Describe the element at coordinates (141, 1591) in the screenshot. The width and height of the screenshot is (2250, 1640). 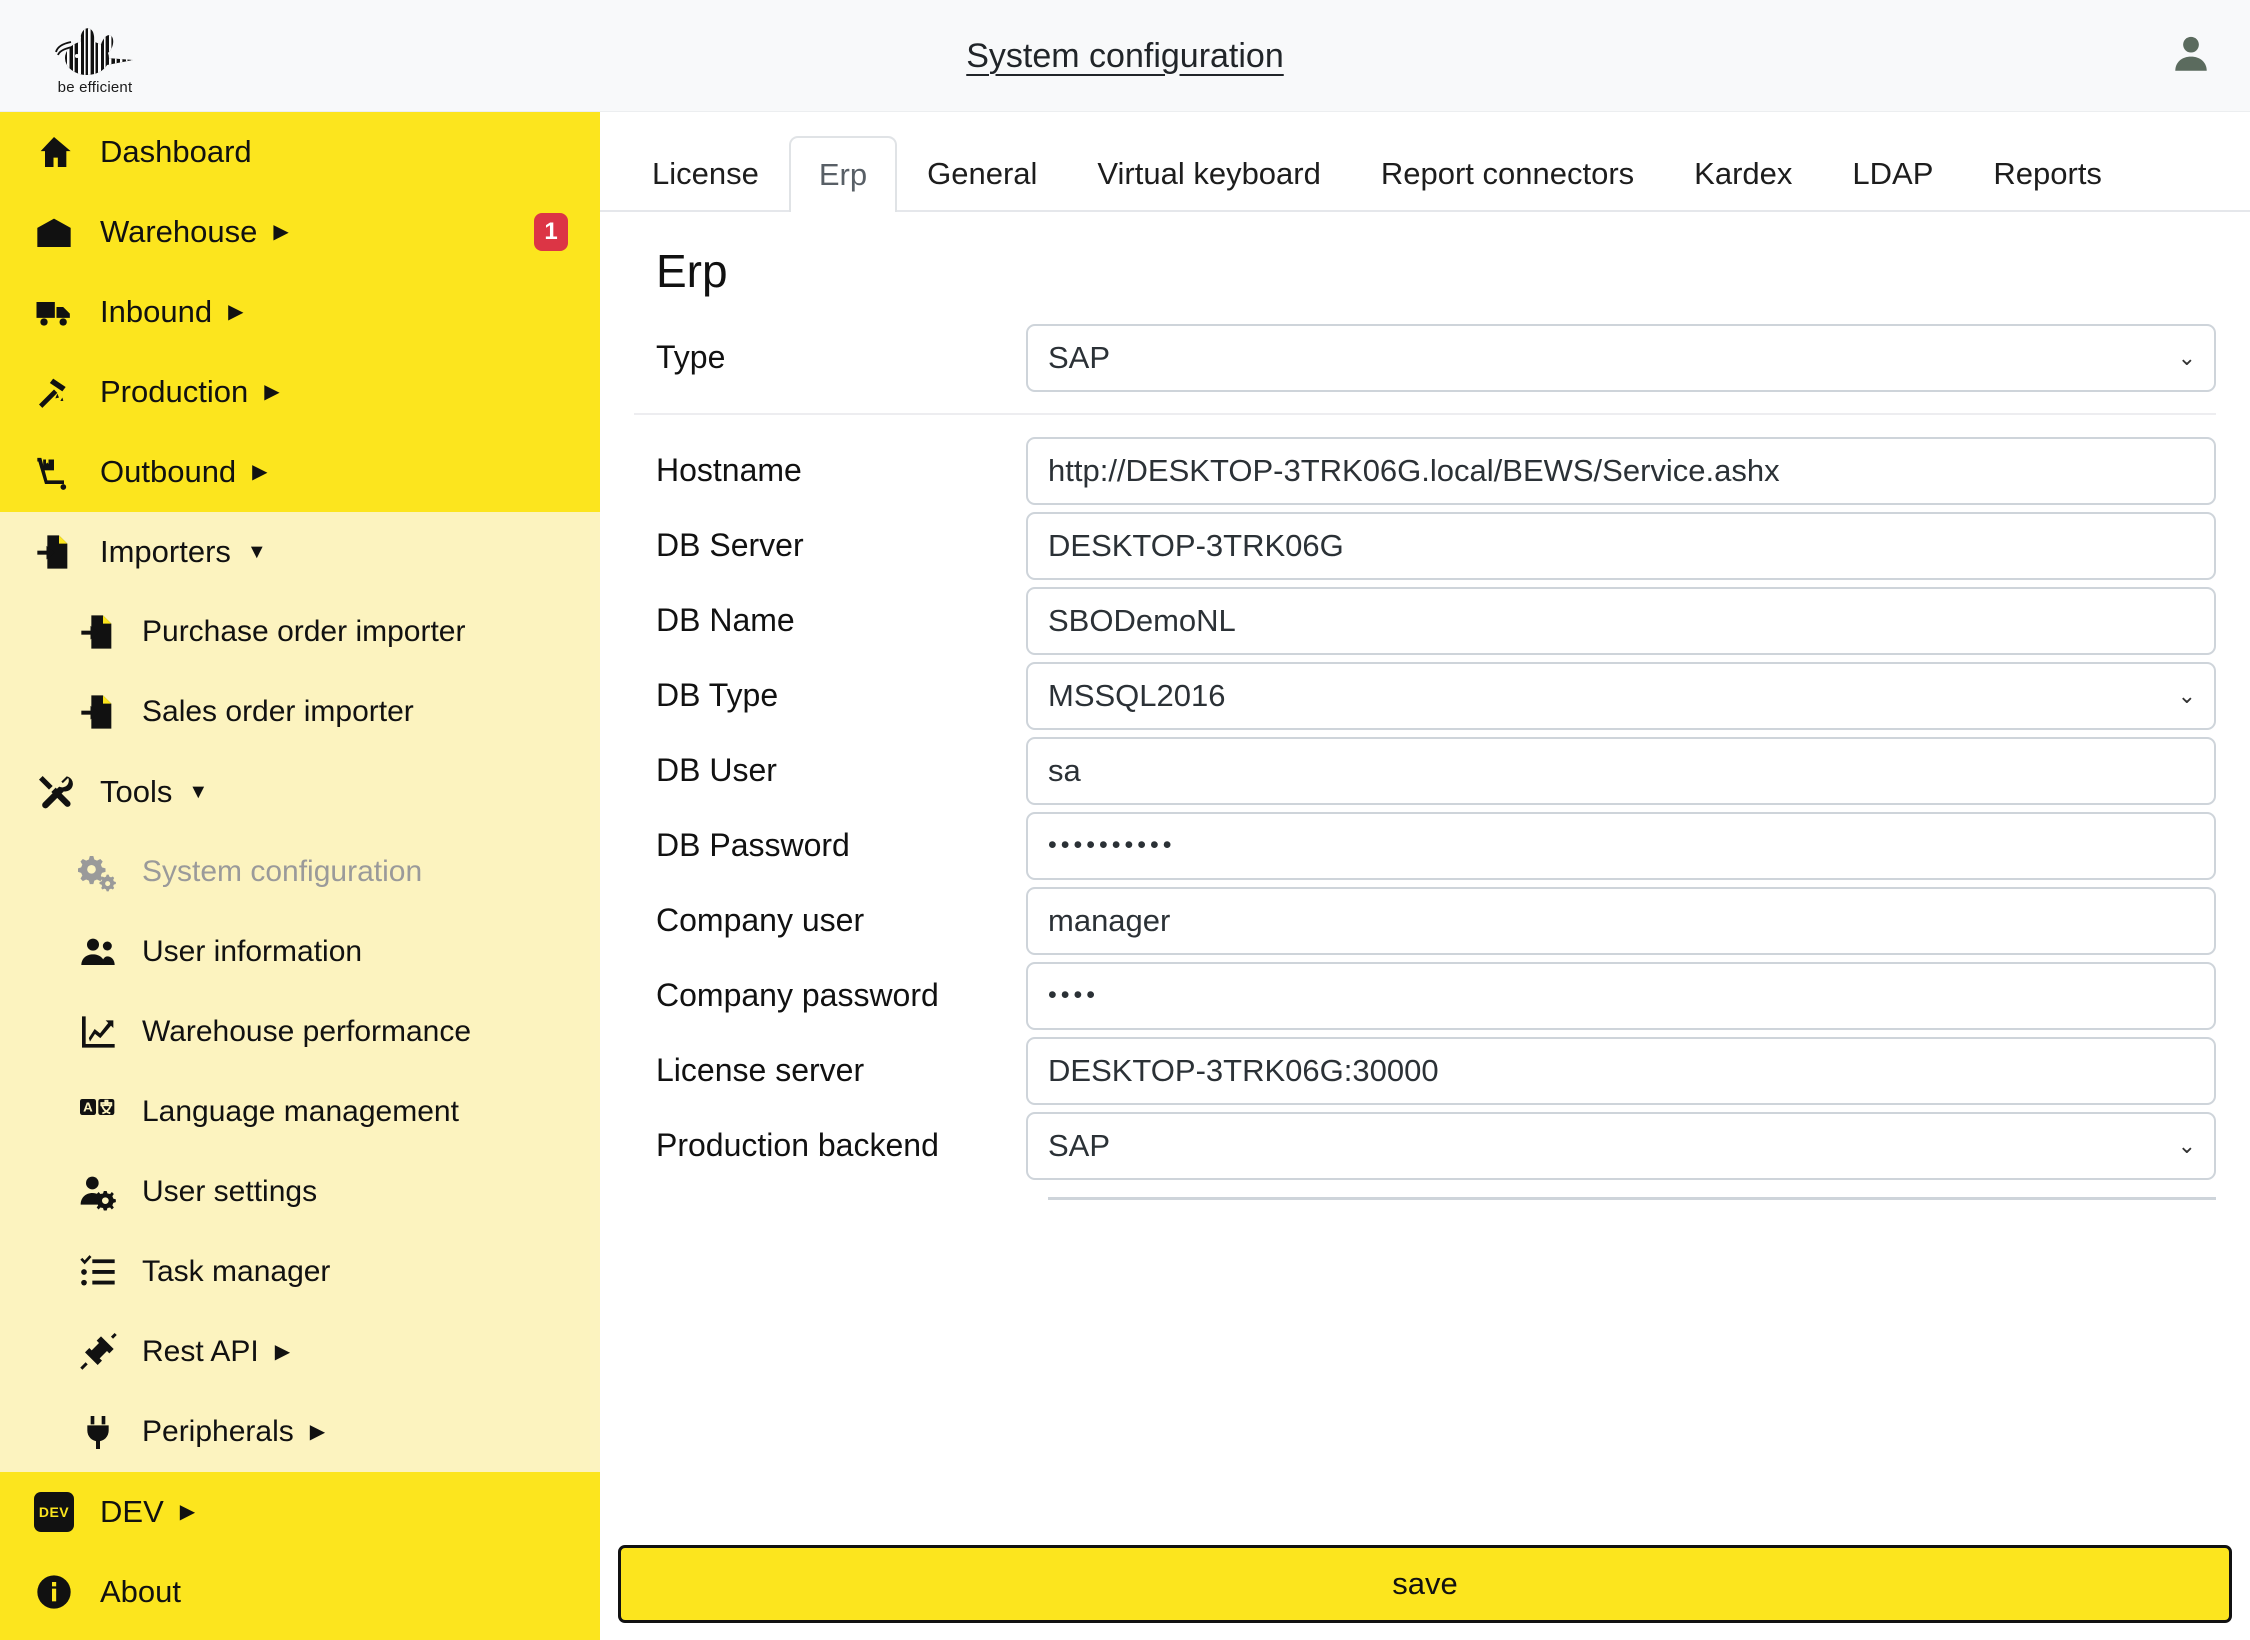
I see `sidebar-item-label: About` at that location.